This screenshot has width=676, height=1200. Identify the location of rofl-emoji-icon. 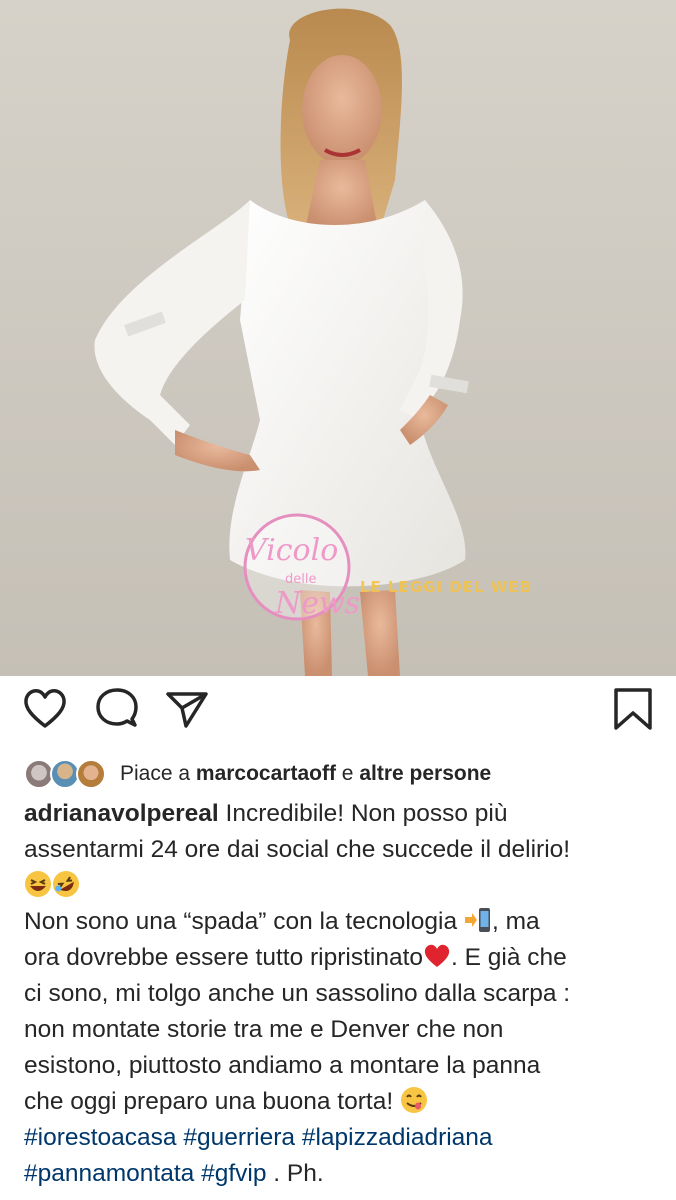
(66, 884).